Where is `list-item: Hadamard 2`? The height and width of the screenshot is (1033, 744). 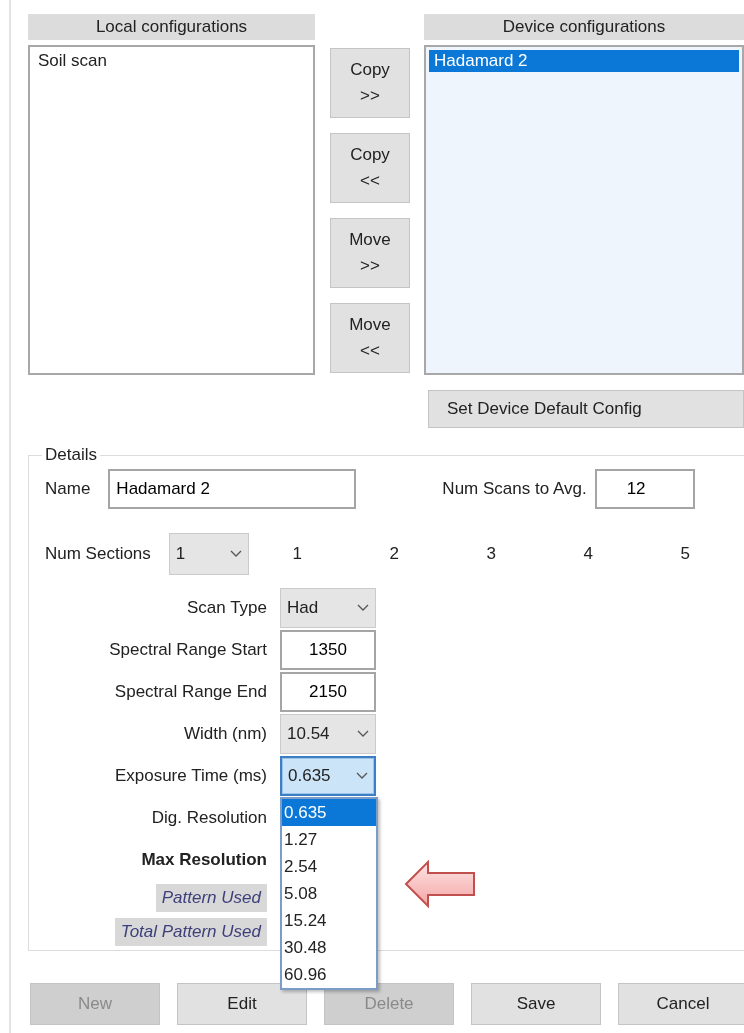
list-item: Hadamard 2 is located at coordinates (584, 61).